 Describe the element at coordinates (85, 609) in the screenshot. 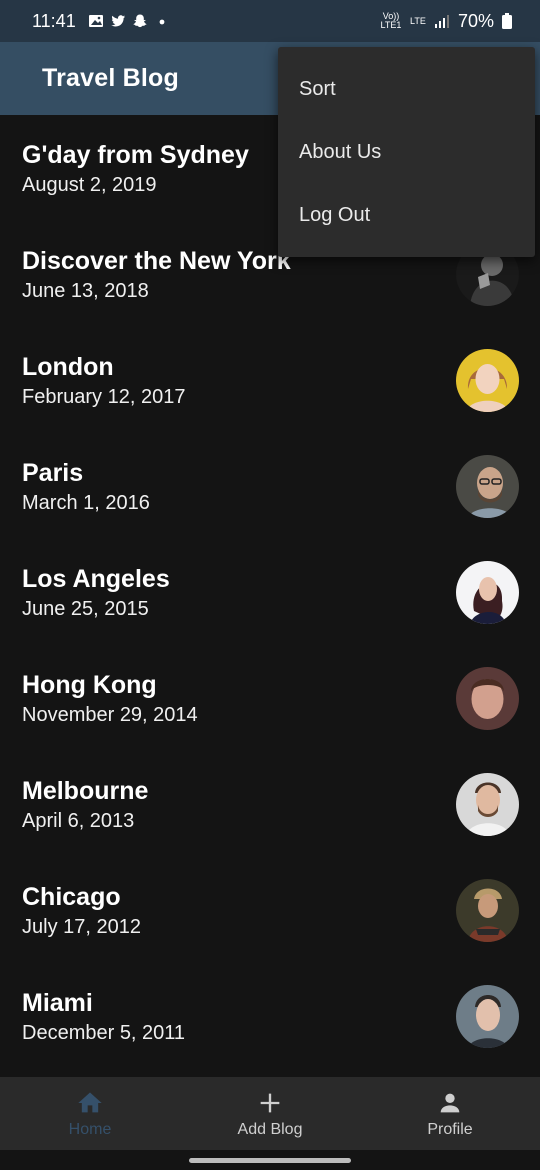

I see `blog-date: June 25, 2015` at that location.